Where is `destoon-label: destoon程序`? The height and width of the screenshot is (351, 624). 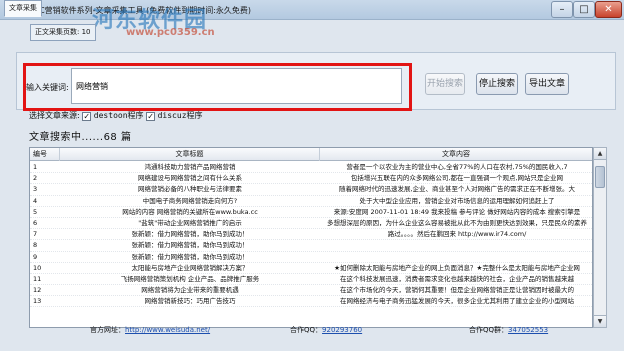 destoon-label: destoon程序 is located at coordinates (118, 115).